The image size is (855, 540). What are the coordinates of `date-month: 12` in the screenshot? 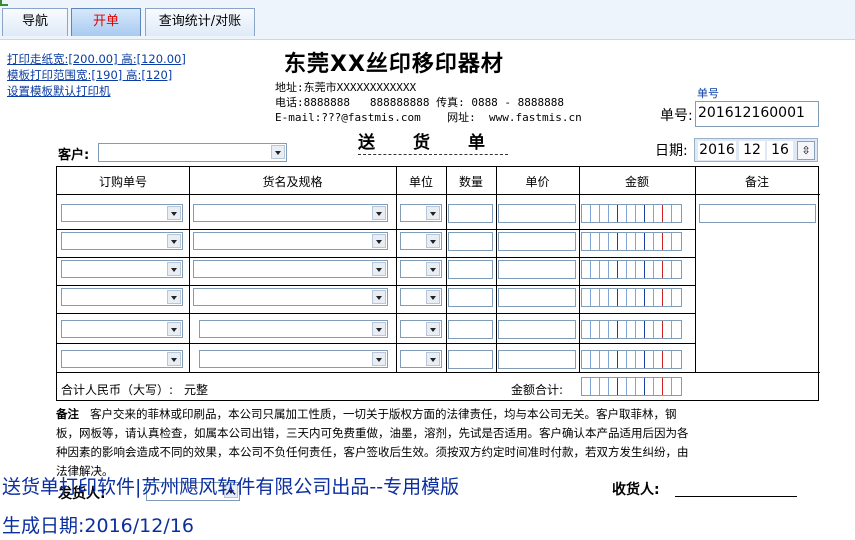 It's located at (752, 150).